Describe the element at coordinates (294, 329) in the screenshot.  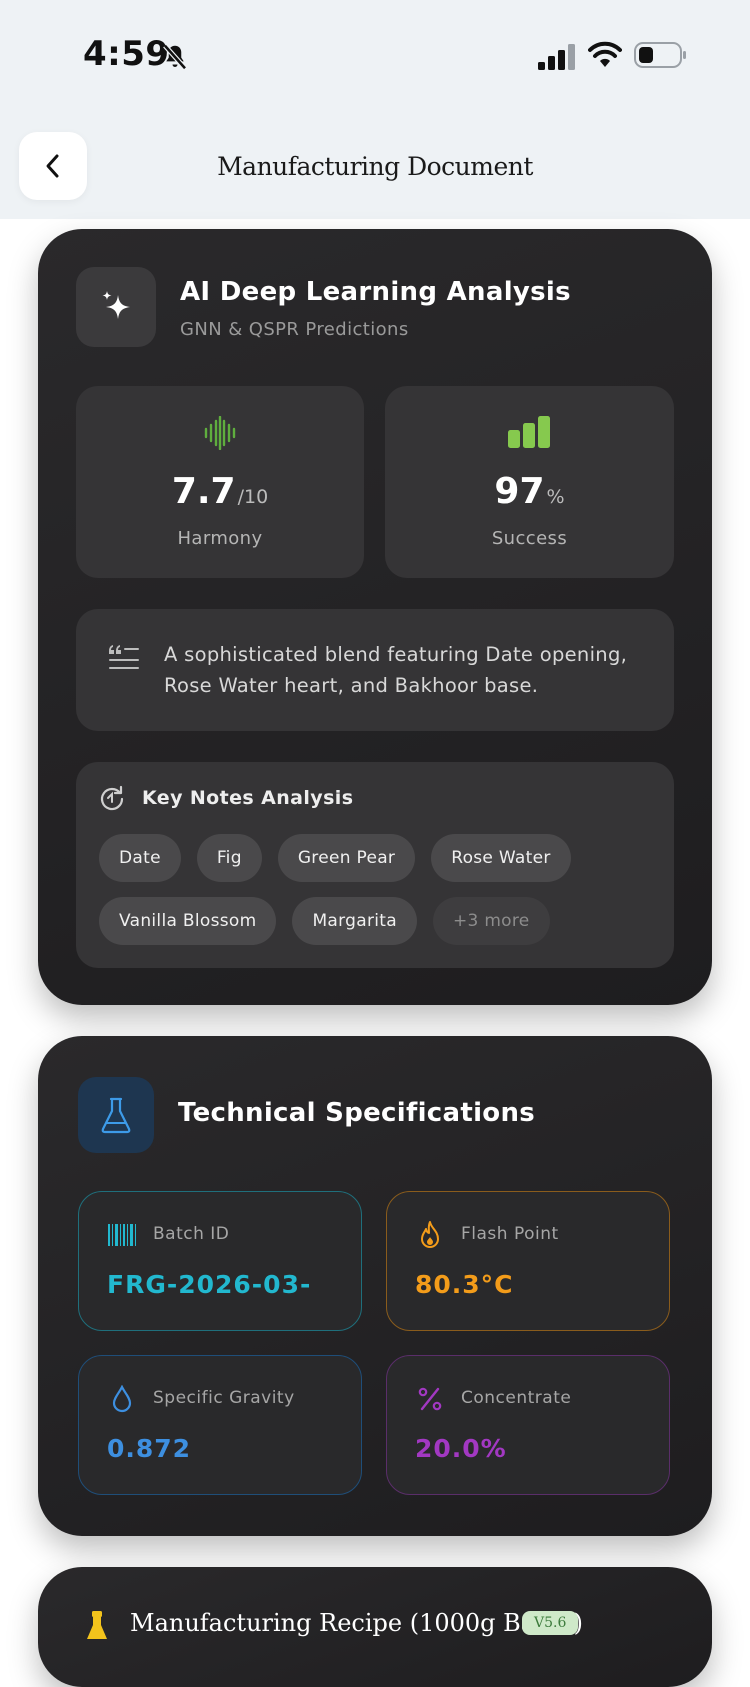
I see `ai-analysis-subtitle: GNN & QSPR Predictions` at that location.